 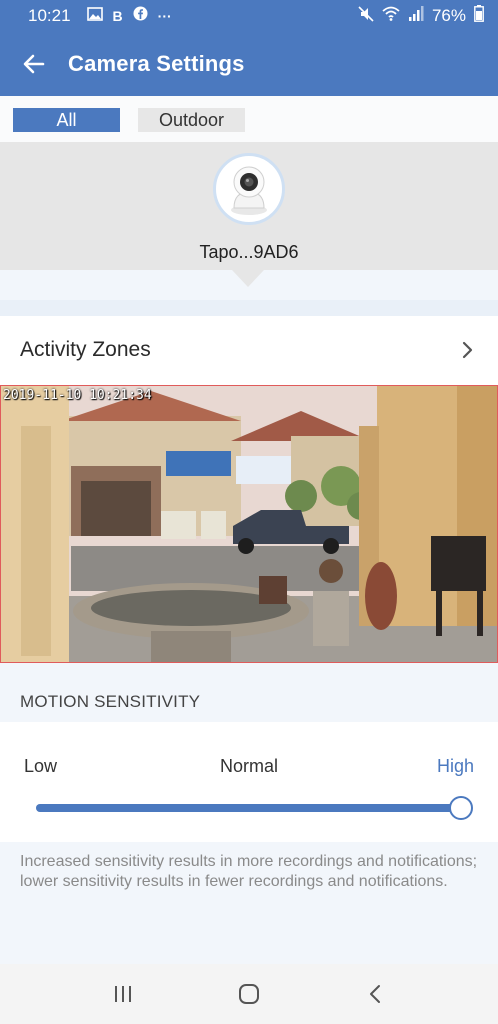 I want to click on device-selector: Tapo...9AD6, so click(x=249, y=206).